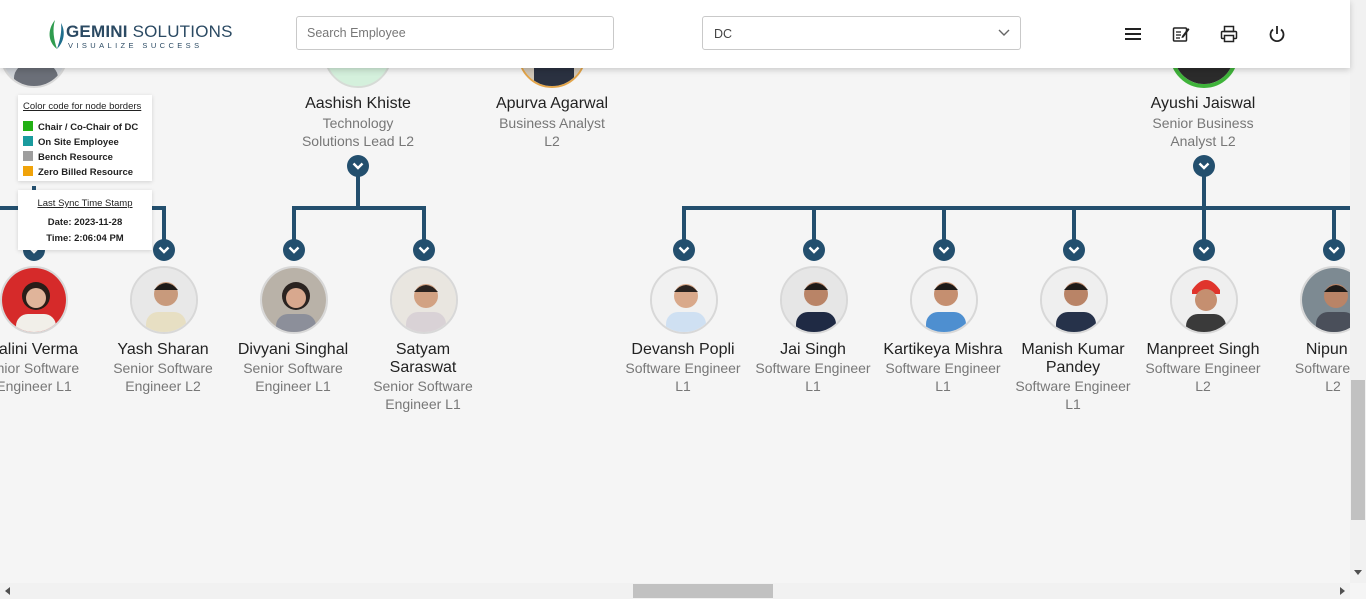 This screenshot has height=599, width=1366. What do you see at coordinates (293, 349) in the screenshot?
I see `employee-name: Divyani Singhal` at bounding box center [293, 349].